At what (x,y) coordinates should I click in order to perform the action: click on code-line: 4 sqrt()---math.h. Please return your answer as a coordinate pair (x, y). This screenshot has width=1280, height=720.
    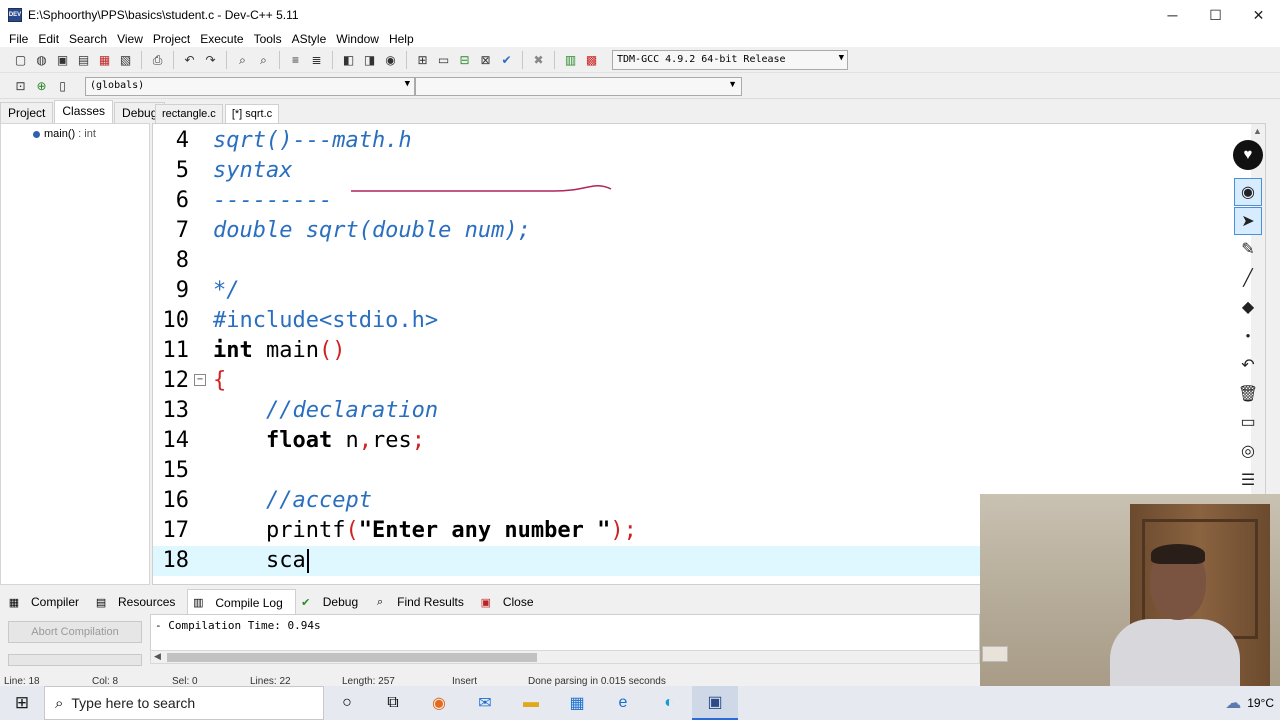
    Looking at the image, I should click on (709, 141).